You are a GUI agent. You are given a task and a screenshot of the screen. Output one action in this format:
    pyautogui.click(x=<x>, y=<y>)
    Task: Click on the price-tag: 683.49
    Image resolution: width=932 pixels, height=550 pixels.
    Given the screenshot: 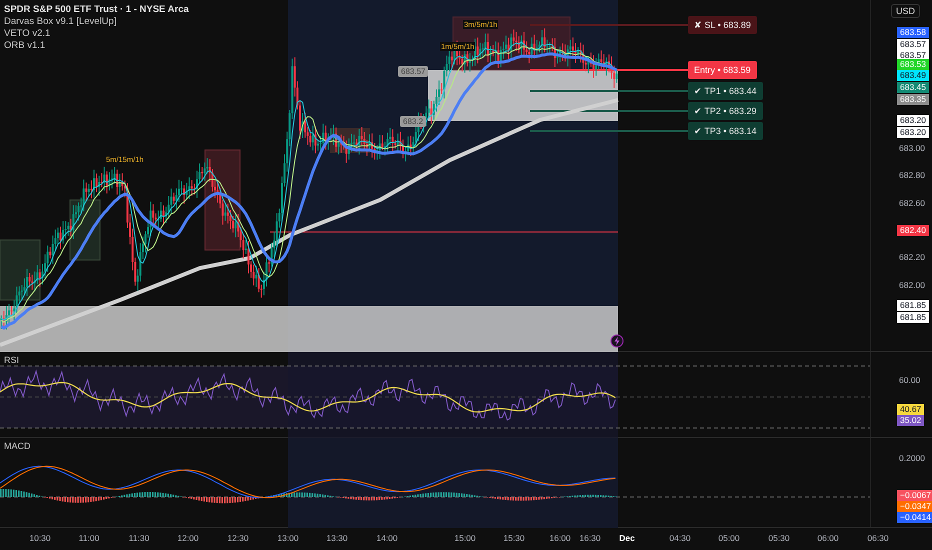 What is the action you would take?
    pyautogui.click(x=913, y=75)
    